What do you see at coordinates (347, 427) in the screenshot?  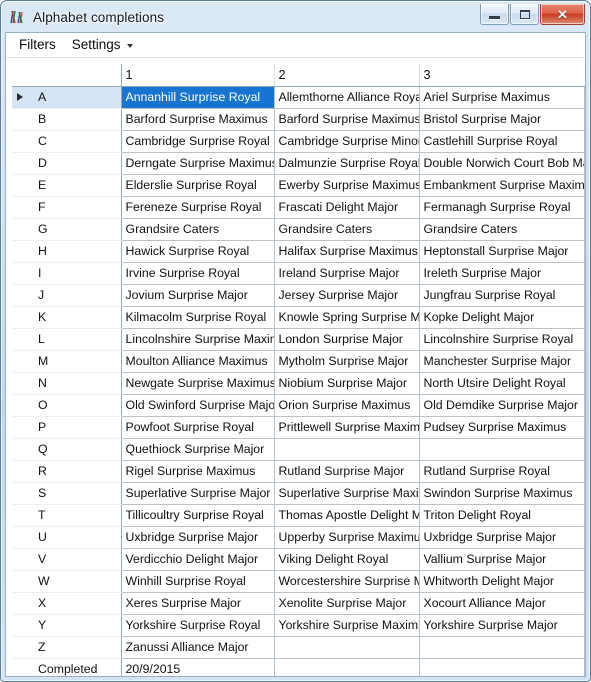 I see `cell-p-2: Prittlewell Surprise Maximus` at bounding box center [347, 427].